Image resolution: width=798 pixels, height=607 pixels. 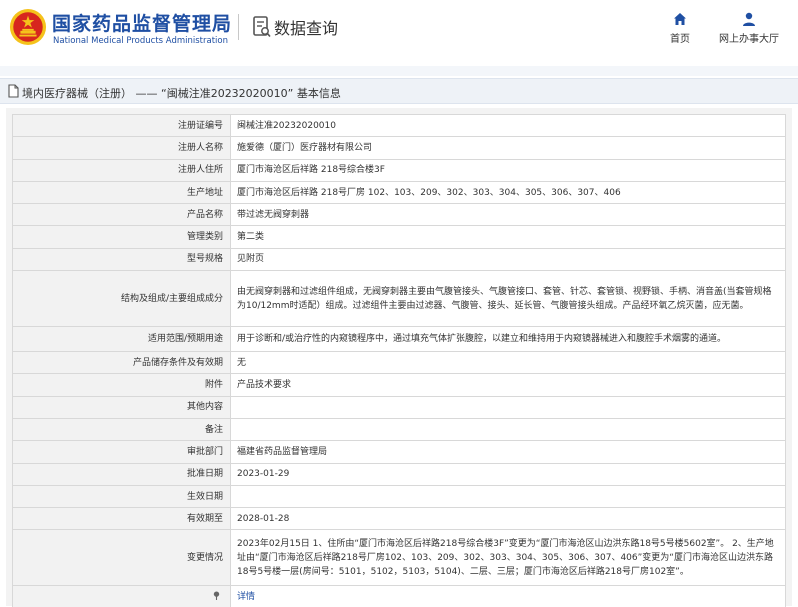 I want to click on table-row: 生效日期, so click(x=399, y=496).